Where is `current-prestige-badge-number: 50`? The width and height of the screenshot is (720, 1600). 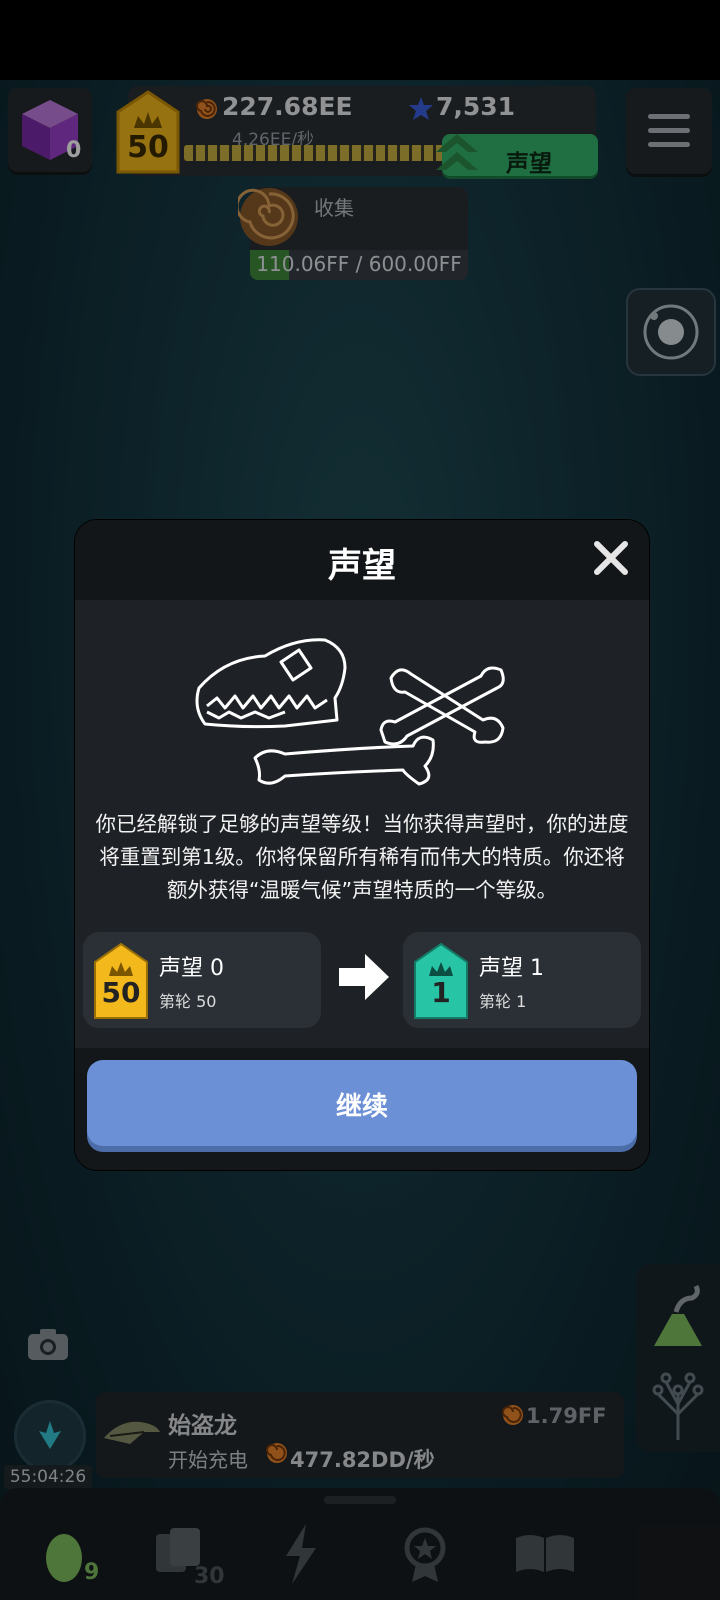
current-prestige-badge-number: 50 is located at coordinates (121, 992).